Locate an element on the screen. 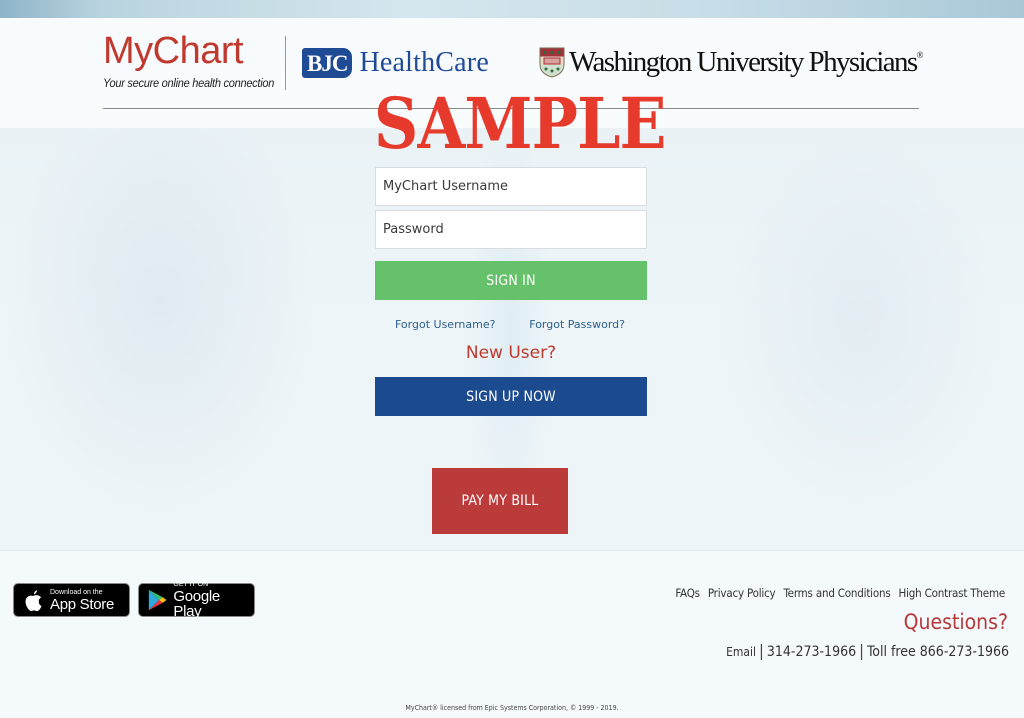 The width and height of the screenshot is (1024, 718). app-store-badge: Download on the App Store is located at coordinates (71, 600).